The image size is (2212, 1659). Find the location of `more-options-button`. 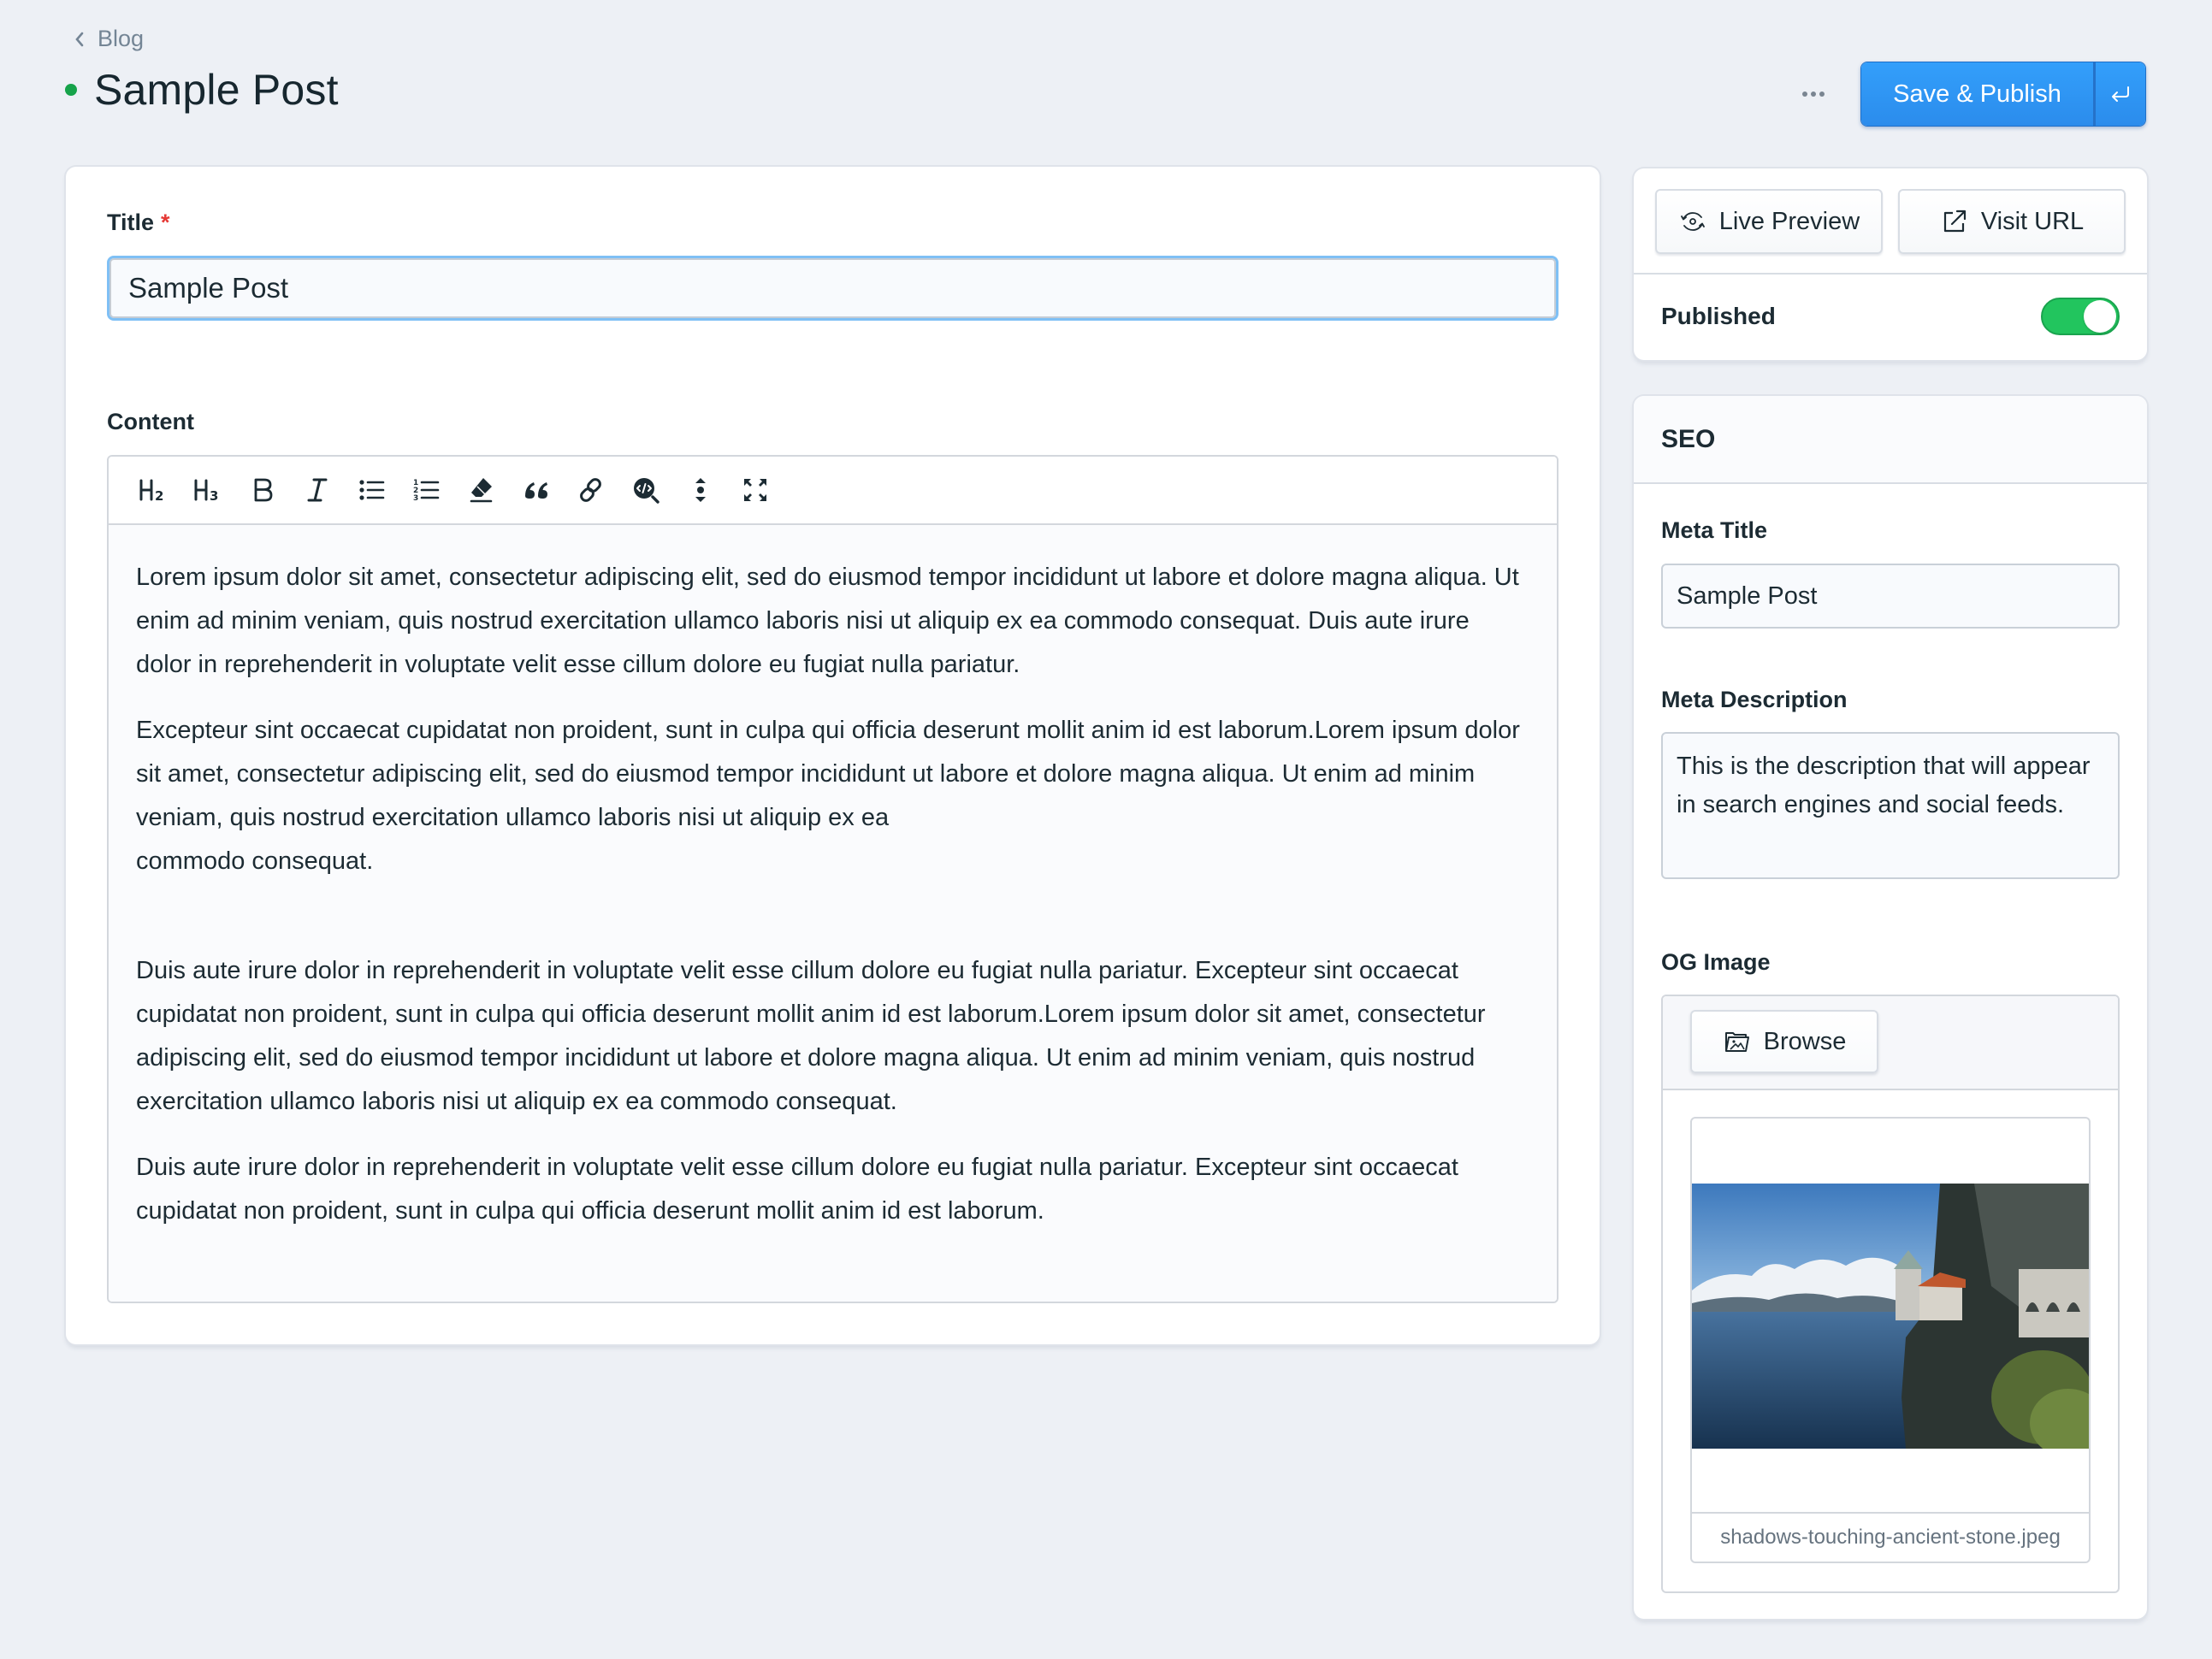

more-options-button is located at coordinates (1813, 94).